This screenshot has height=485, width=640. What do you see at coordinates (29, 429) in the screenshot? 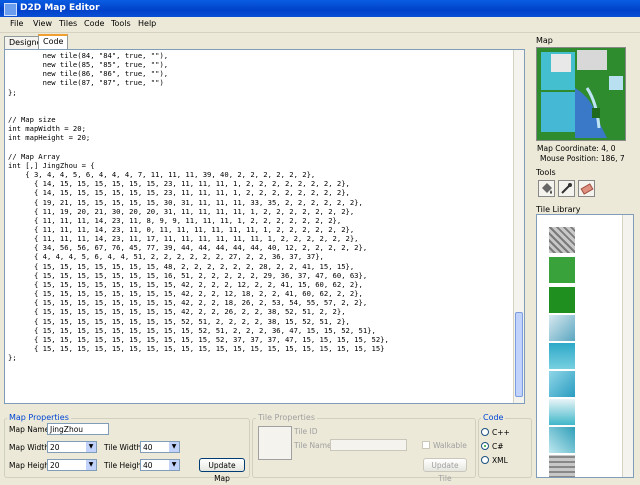
I see `map-name-label: Map Name` at bounding box center [29, 429].